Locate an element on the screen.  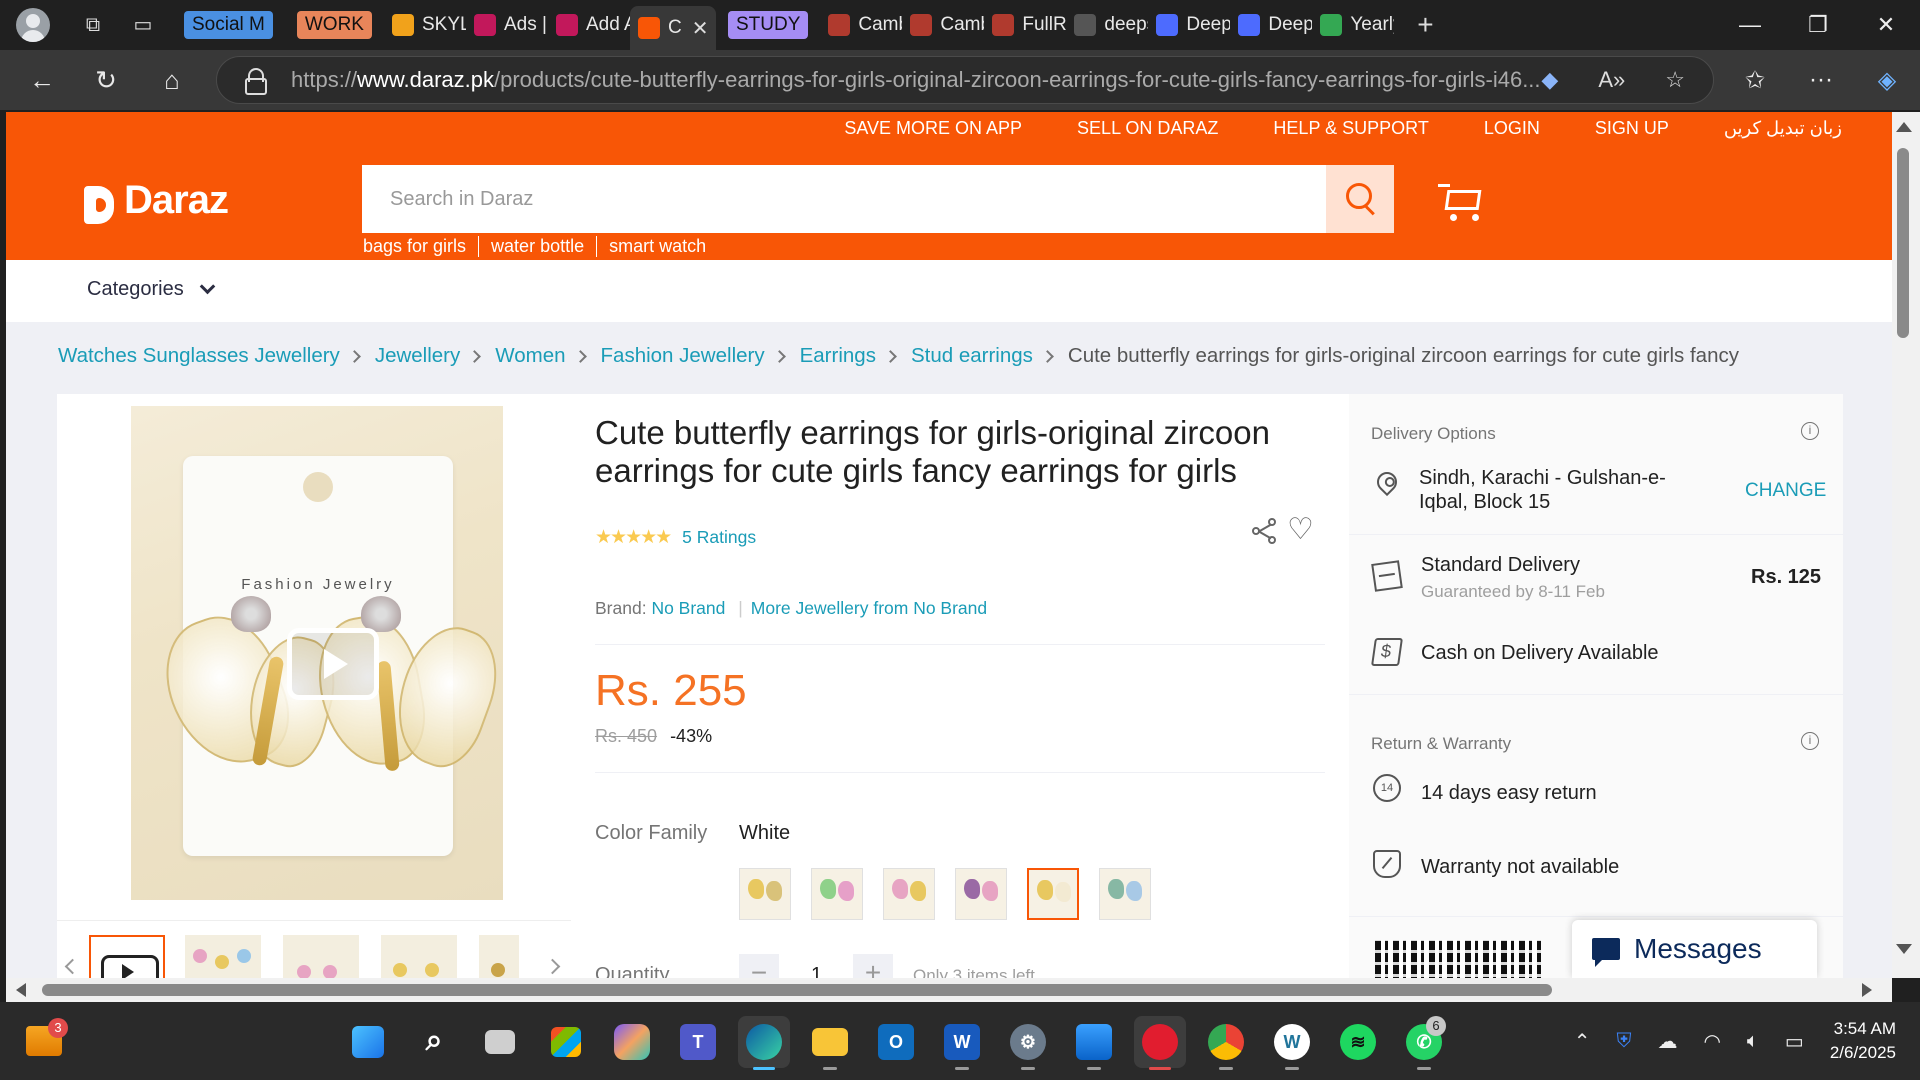
security-shield-icon: ⛨ is located at coordinates (1623, 1041).